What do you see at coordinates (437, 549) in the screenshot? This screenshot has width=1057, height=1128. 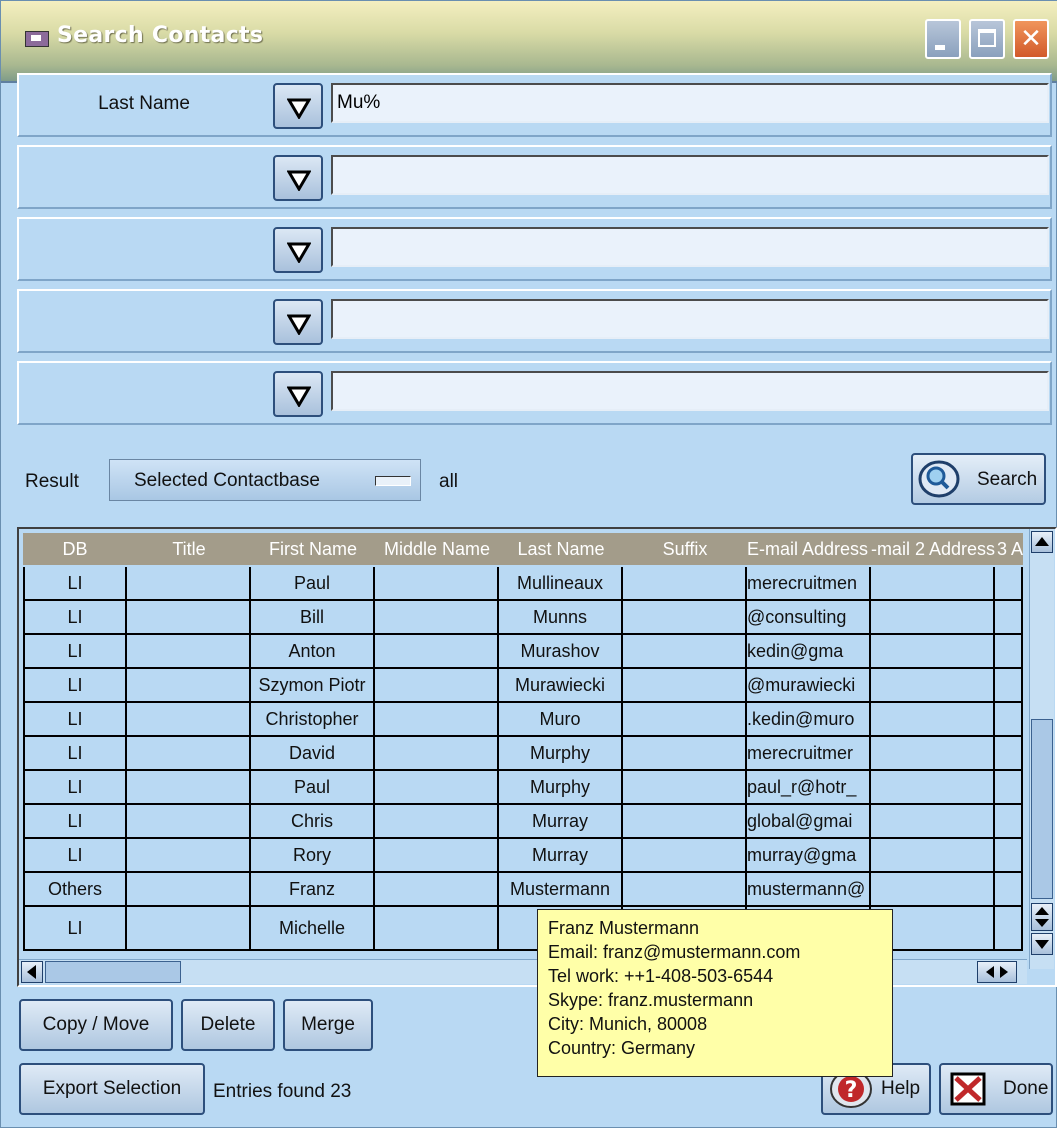 I see `column-header: Middle Name` at bounding box center [437, 549].